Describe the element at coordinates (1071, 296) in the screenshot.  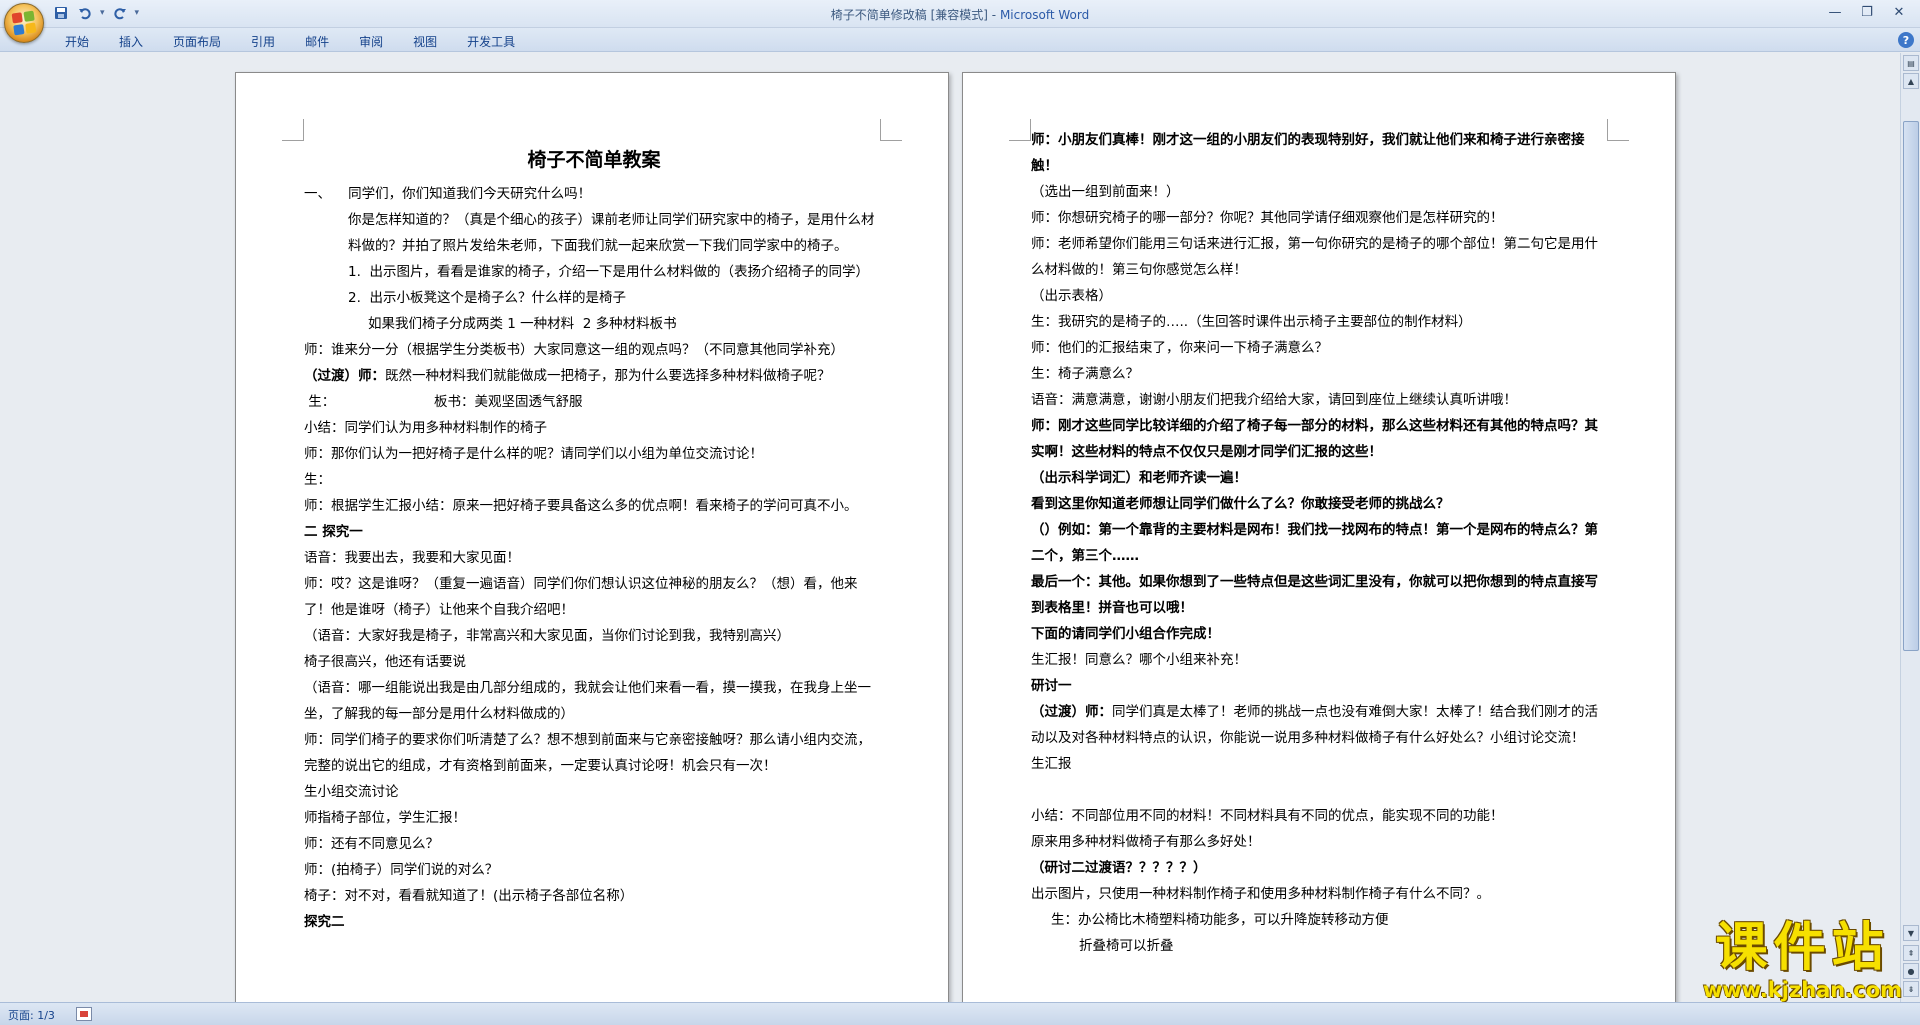
I see `paragraph: （出示表格）` at that location.